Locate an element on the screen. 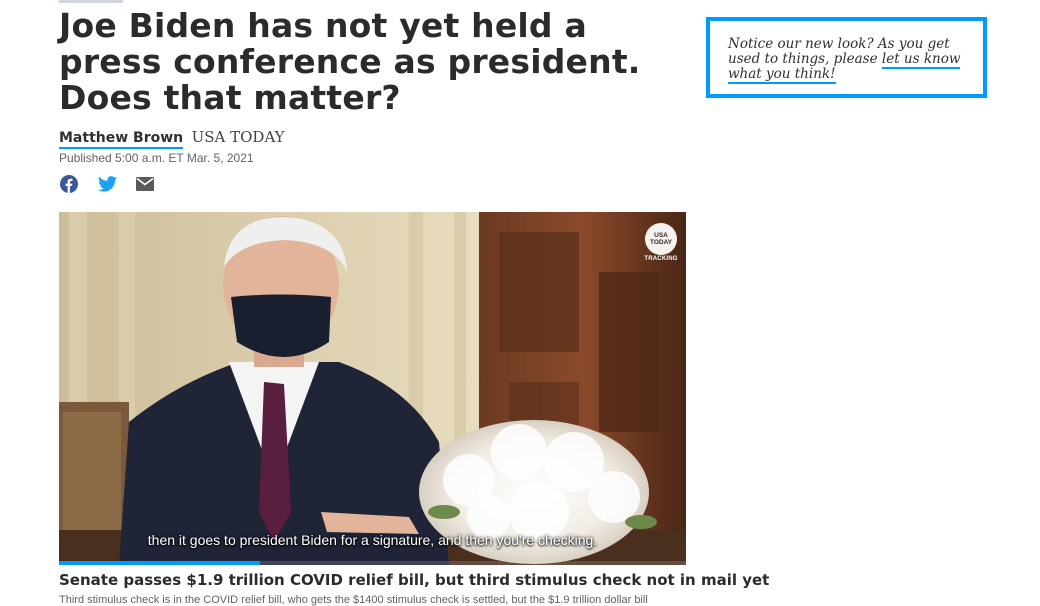 The width and height of the screenshot is (1040, 606). published-date: Published 5:00 a.m. ET Mar. 5, 2021 is located at coordinates (156, 158).